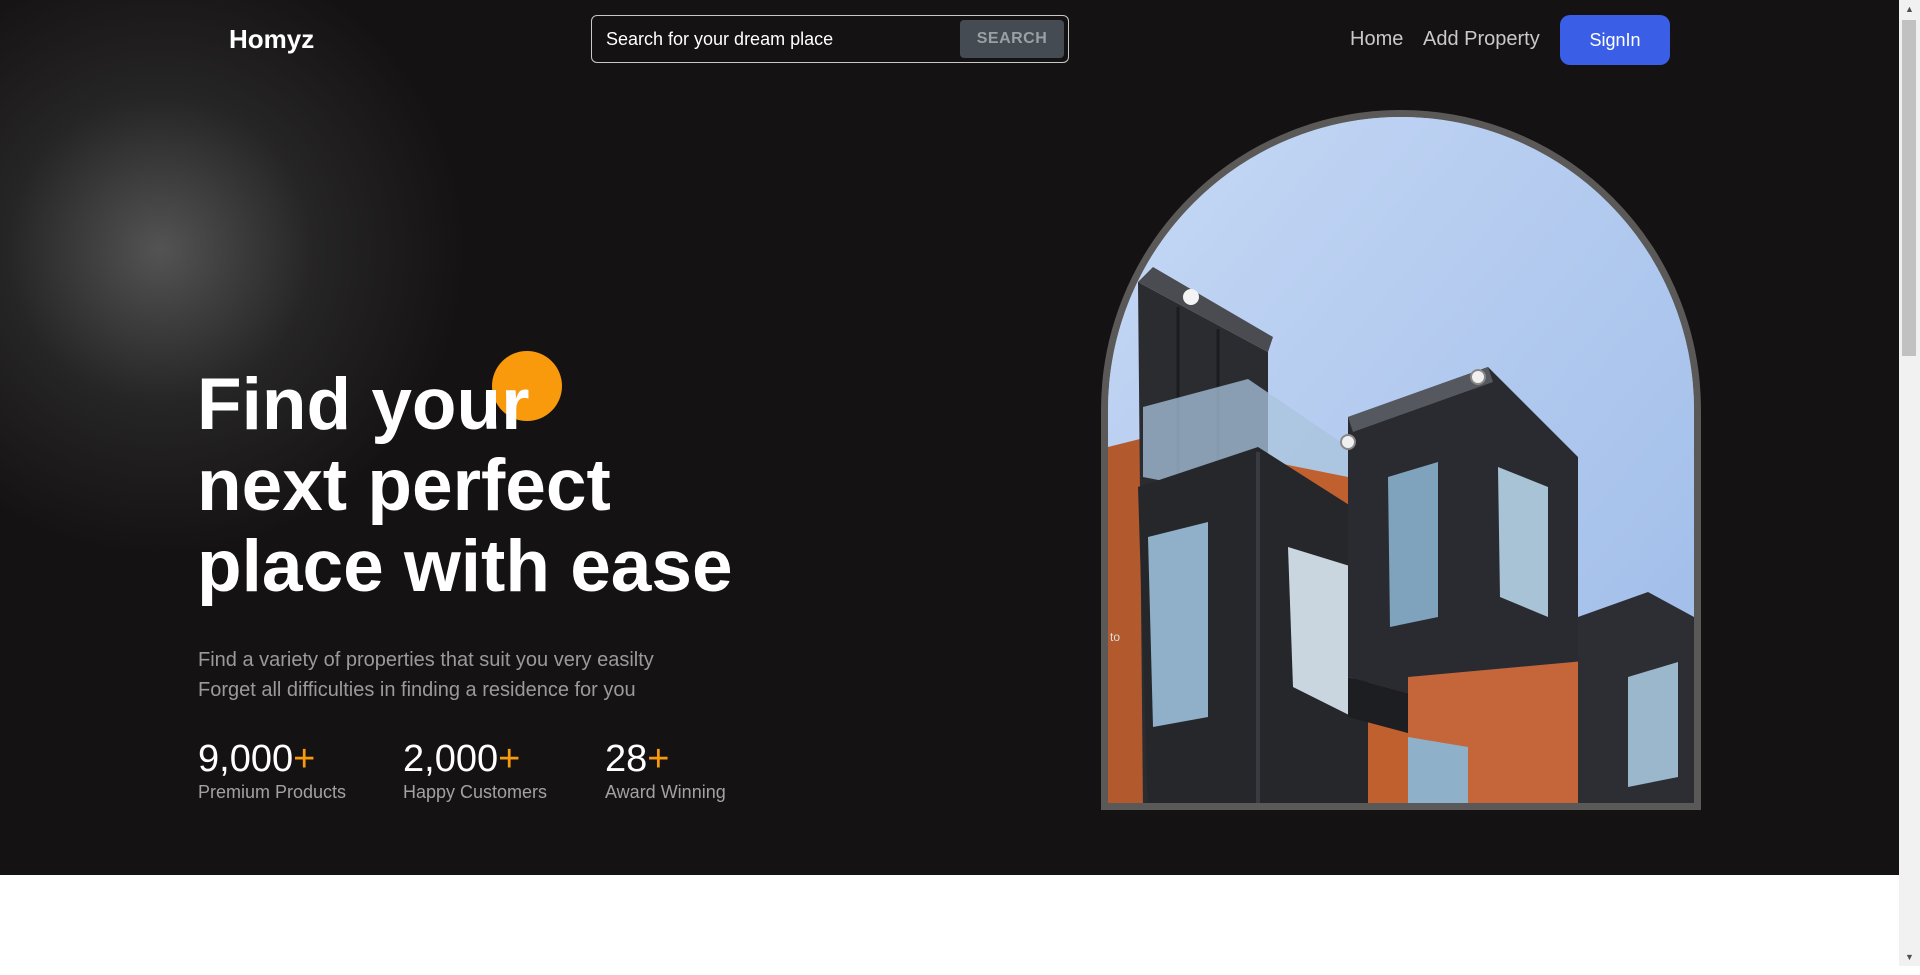 Image resolution: width=1920 pixels, height=975 pixels. Describe the element at coordinates (637, 759) in the screenshot. I see `stat-value: 28+` at that location.